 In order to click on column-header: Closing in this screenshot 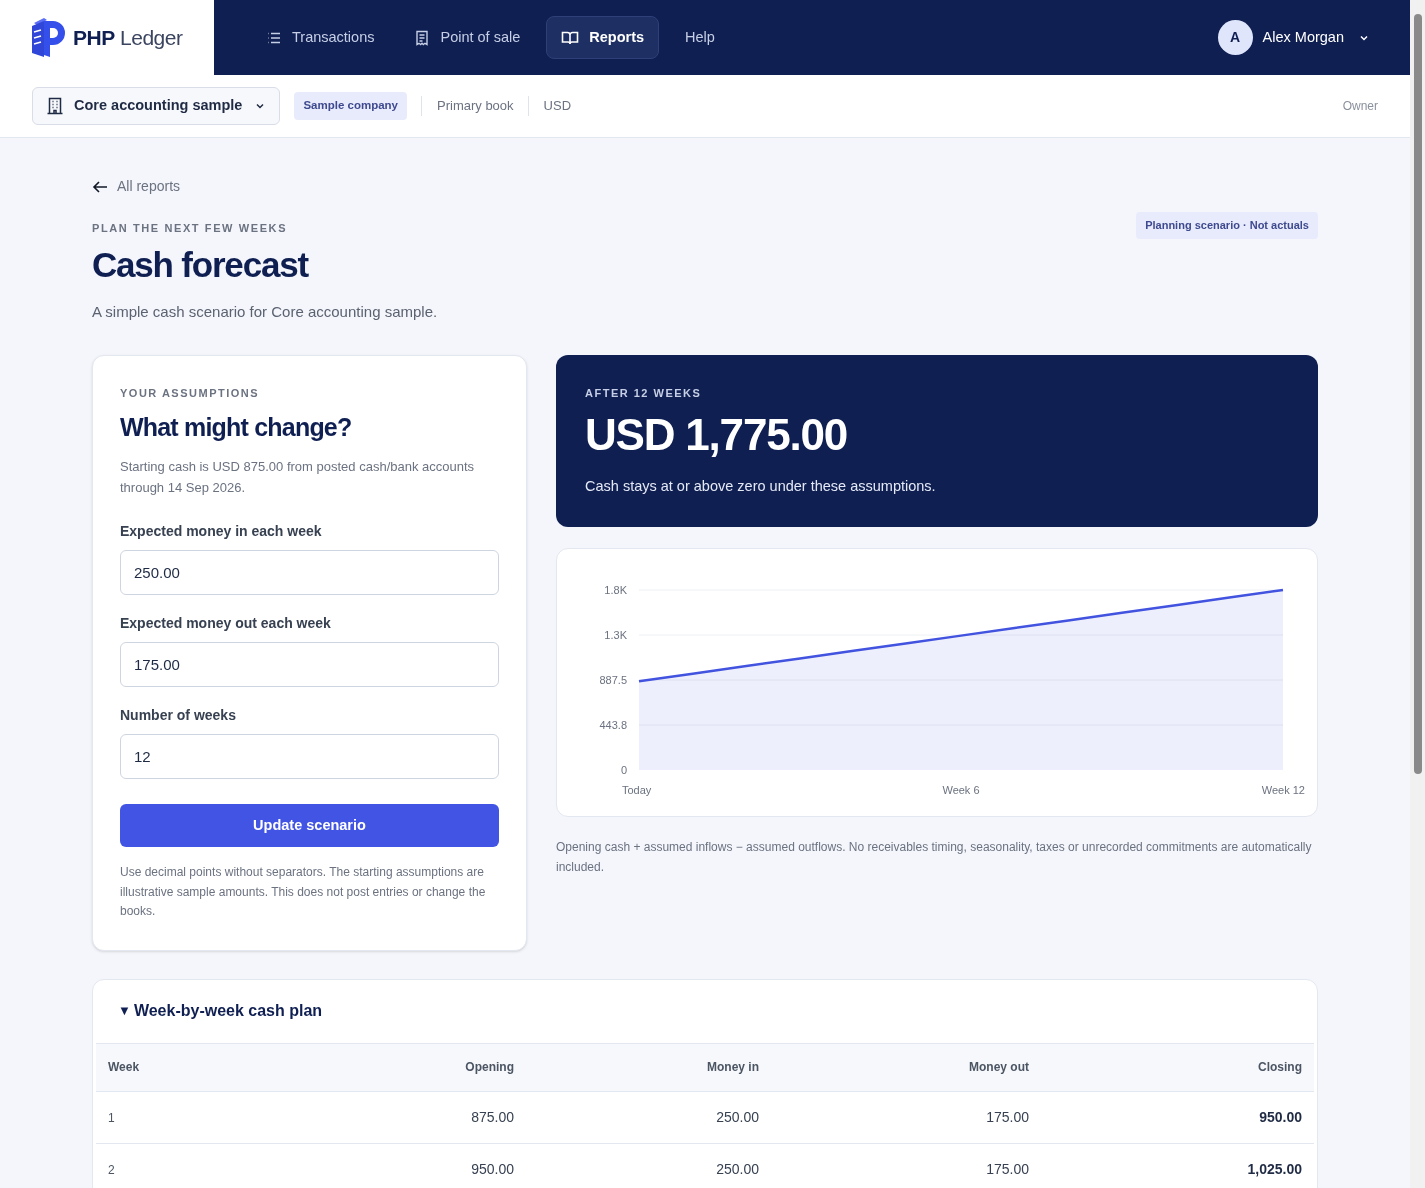, I will do `click(1177, 1067)`.